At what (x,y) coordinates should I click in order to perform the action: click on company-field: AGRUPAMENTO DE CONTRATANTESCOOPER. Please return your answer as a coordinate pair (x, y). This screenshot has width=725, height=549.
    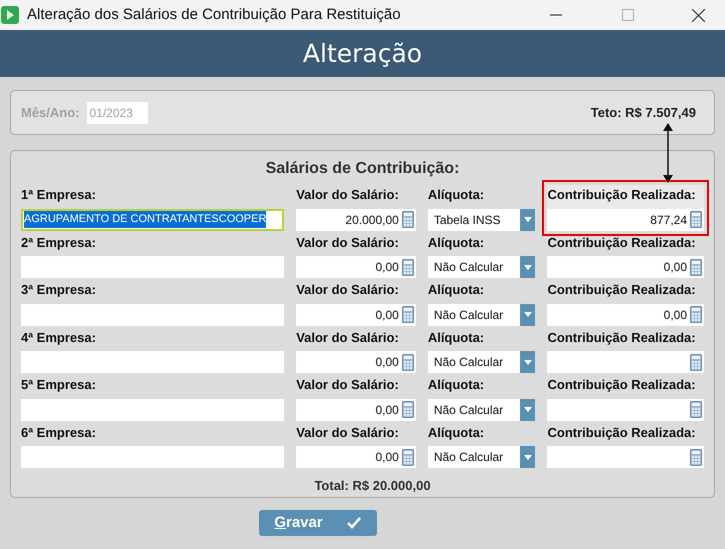
    Looking at the image, I should click on (152, 219).